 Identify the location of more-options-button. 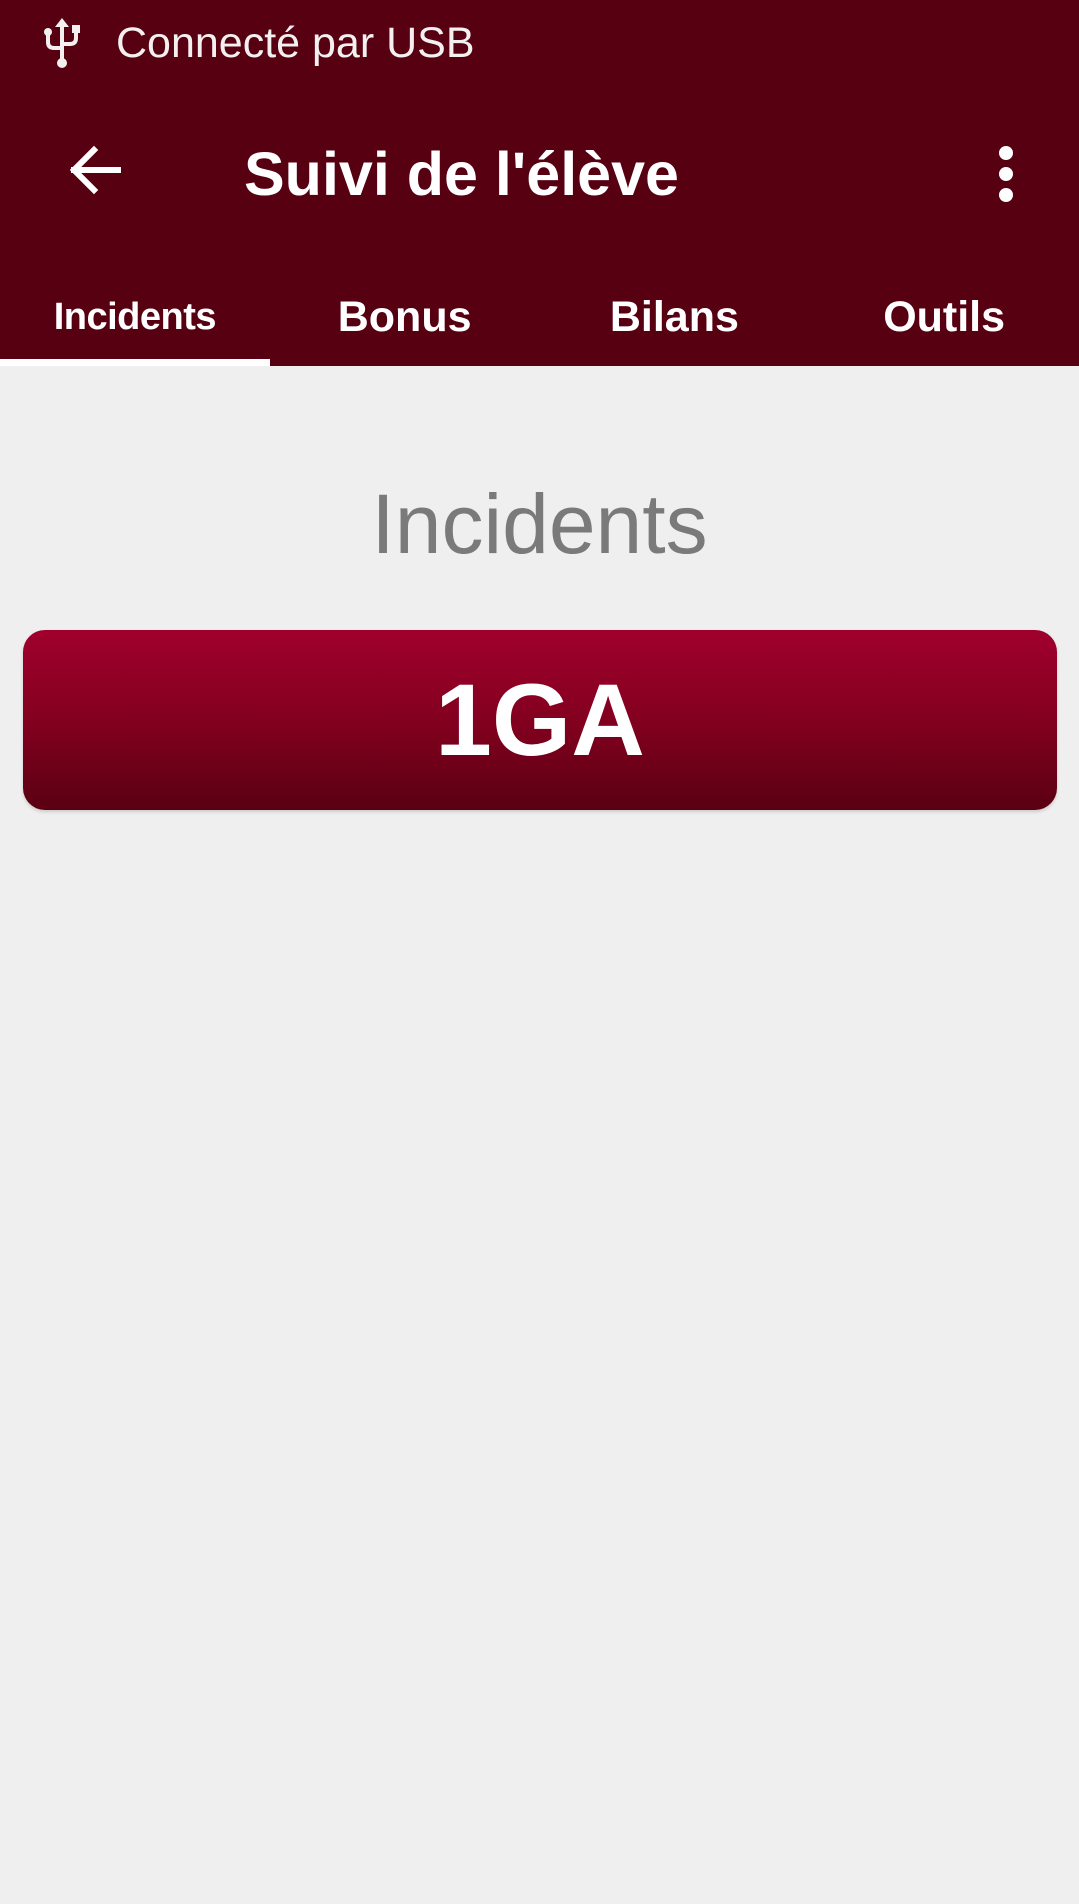
(1006, 176).